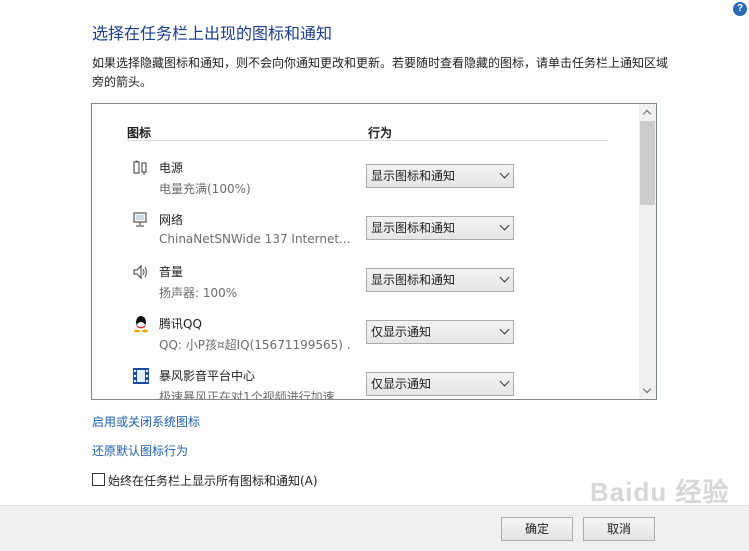  I want to click on page-title: 选择在任务栏上出现的图标和通知, so click(212, 33).